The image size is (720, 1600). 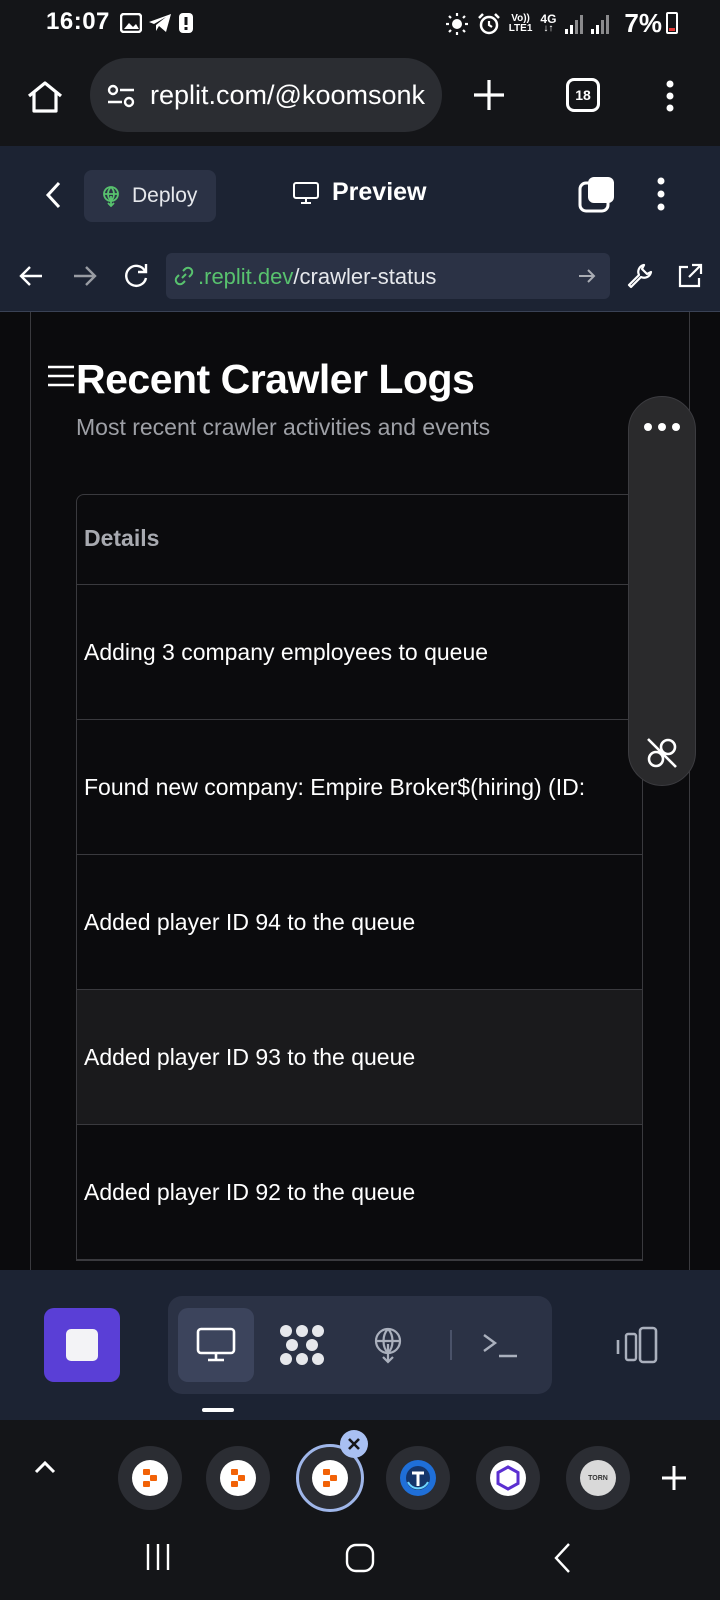 I want to click on browser-toolbar: replit.com/@koomsonk 18, so click(x=360, y=96).